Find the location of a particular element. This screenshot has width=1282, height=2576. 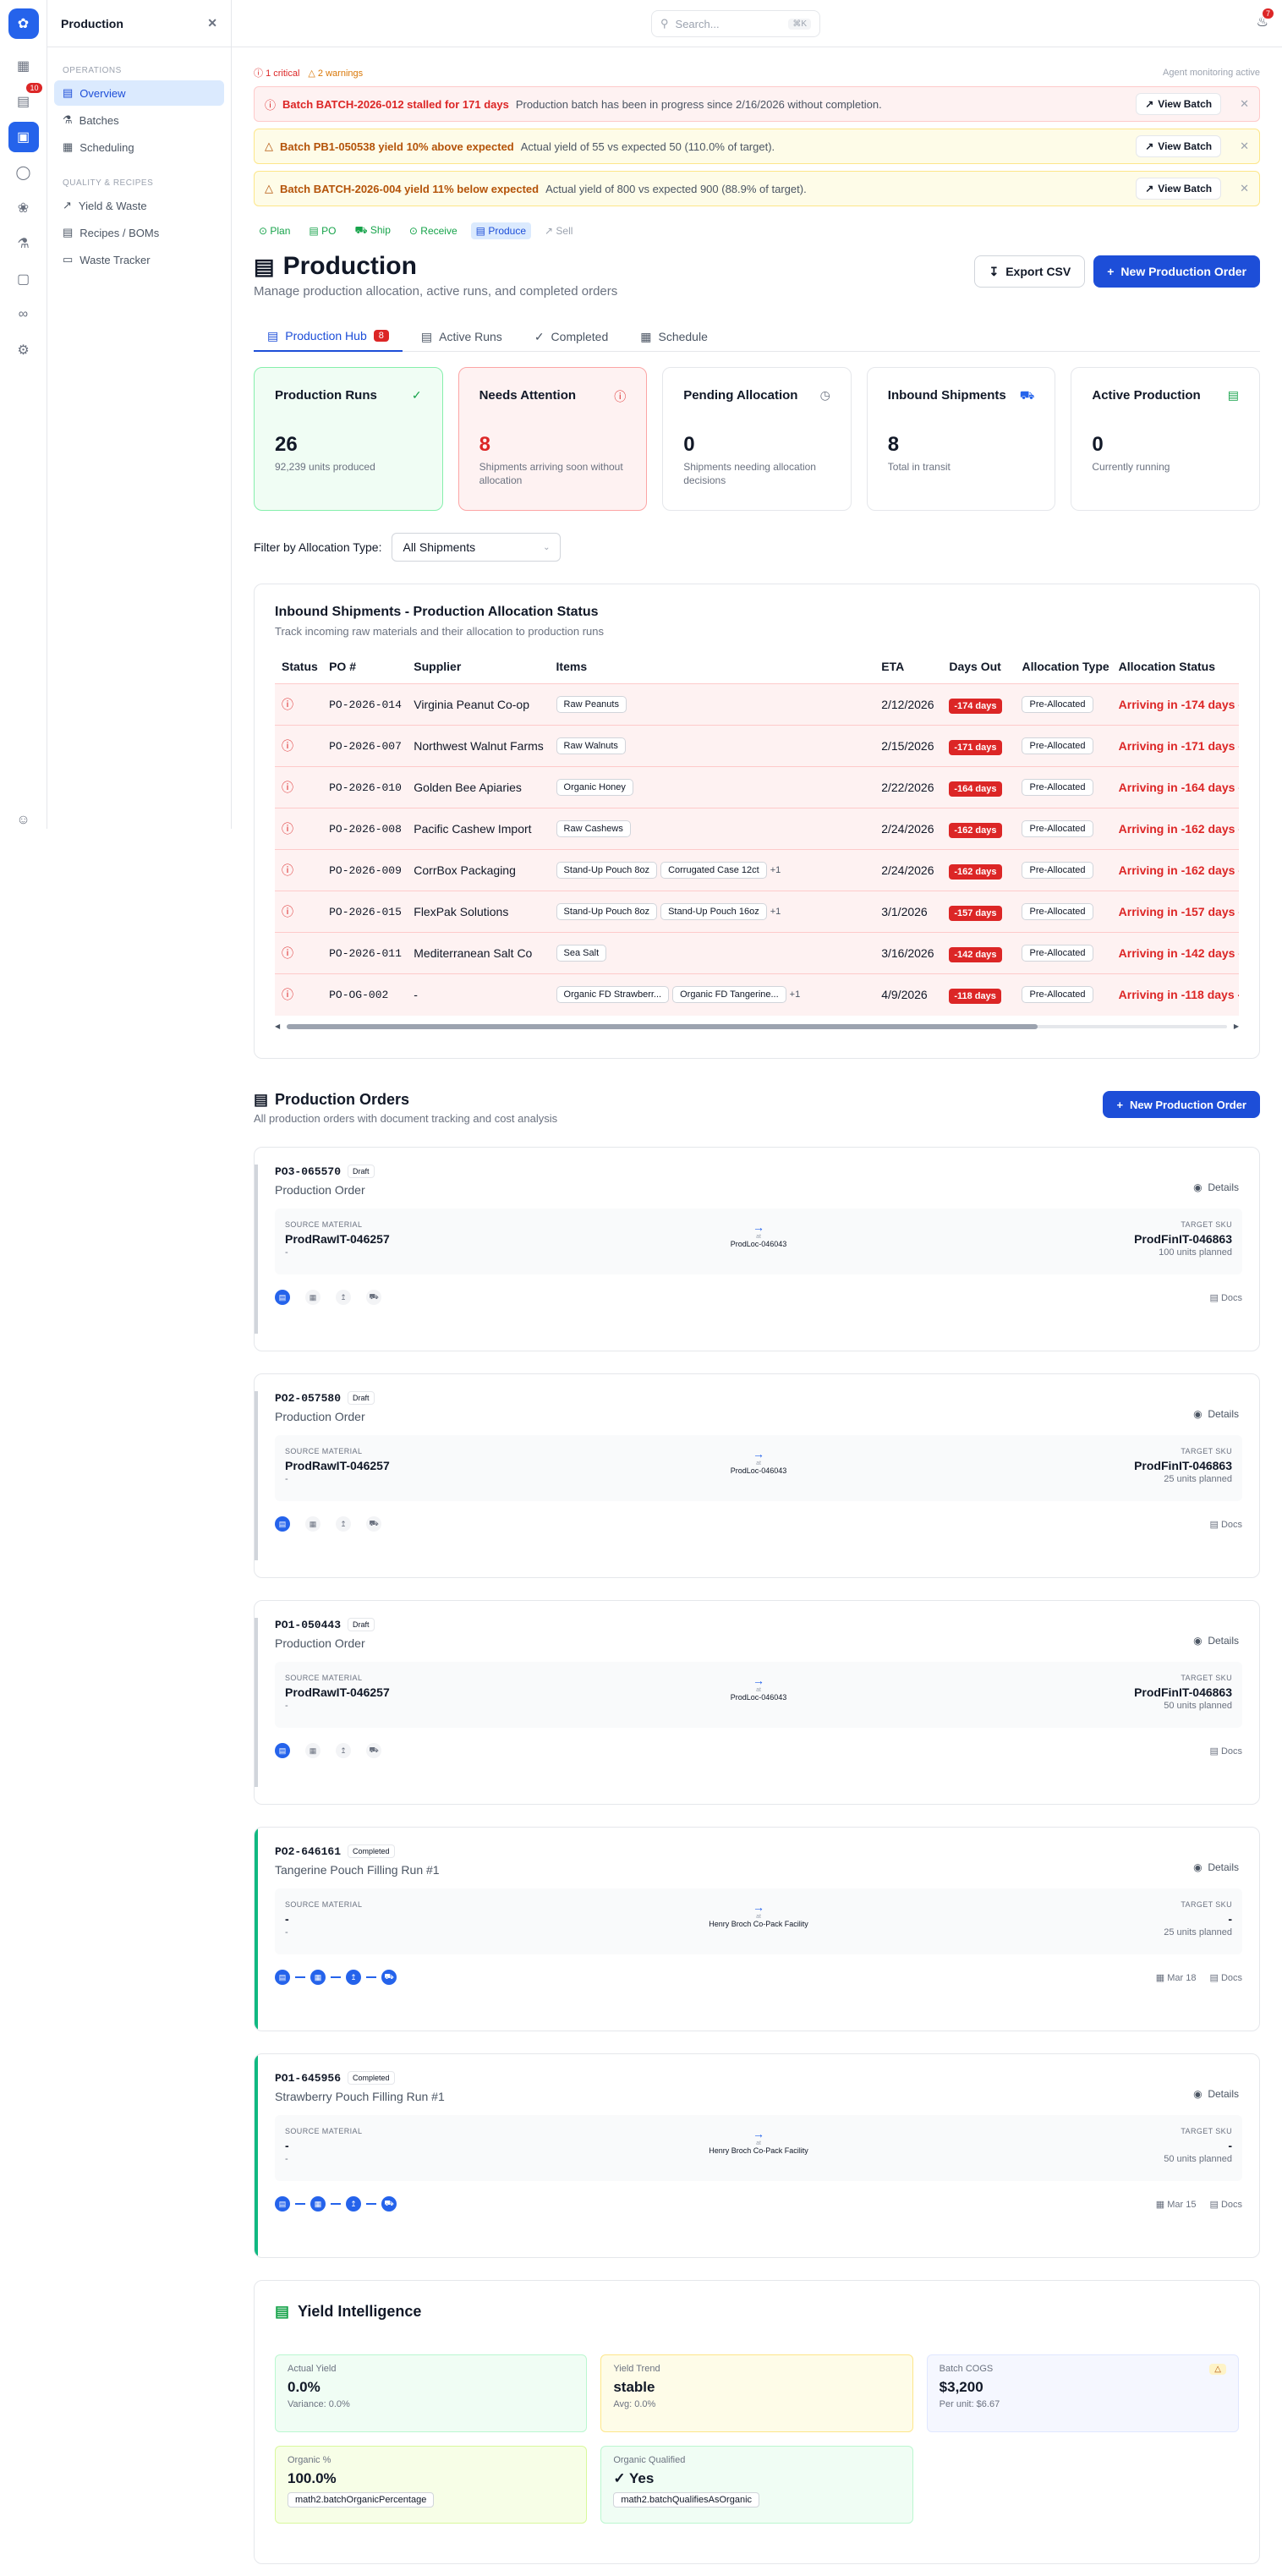

sidebar-item-overview: ▤ Overview is located at coordinates (139, 93).